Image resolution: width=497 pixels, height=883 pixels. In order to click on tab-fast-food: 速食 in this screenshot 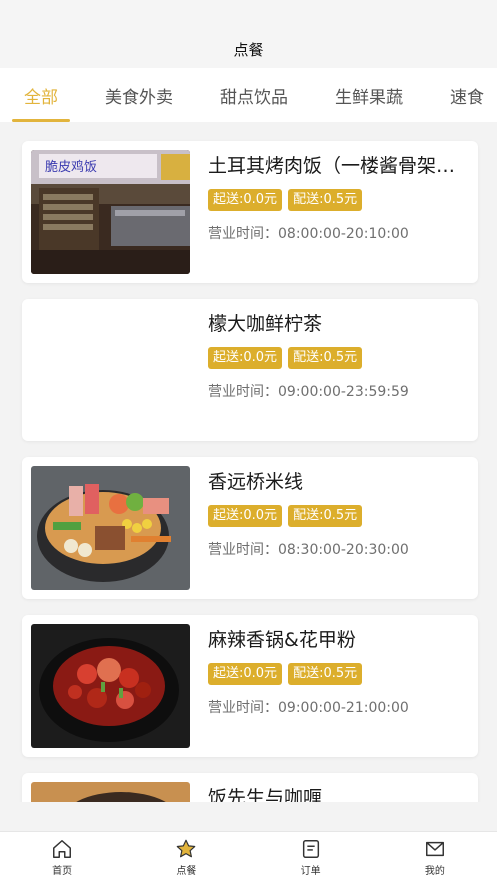, I will do `click(467, 95)`.